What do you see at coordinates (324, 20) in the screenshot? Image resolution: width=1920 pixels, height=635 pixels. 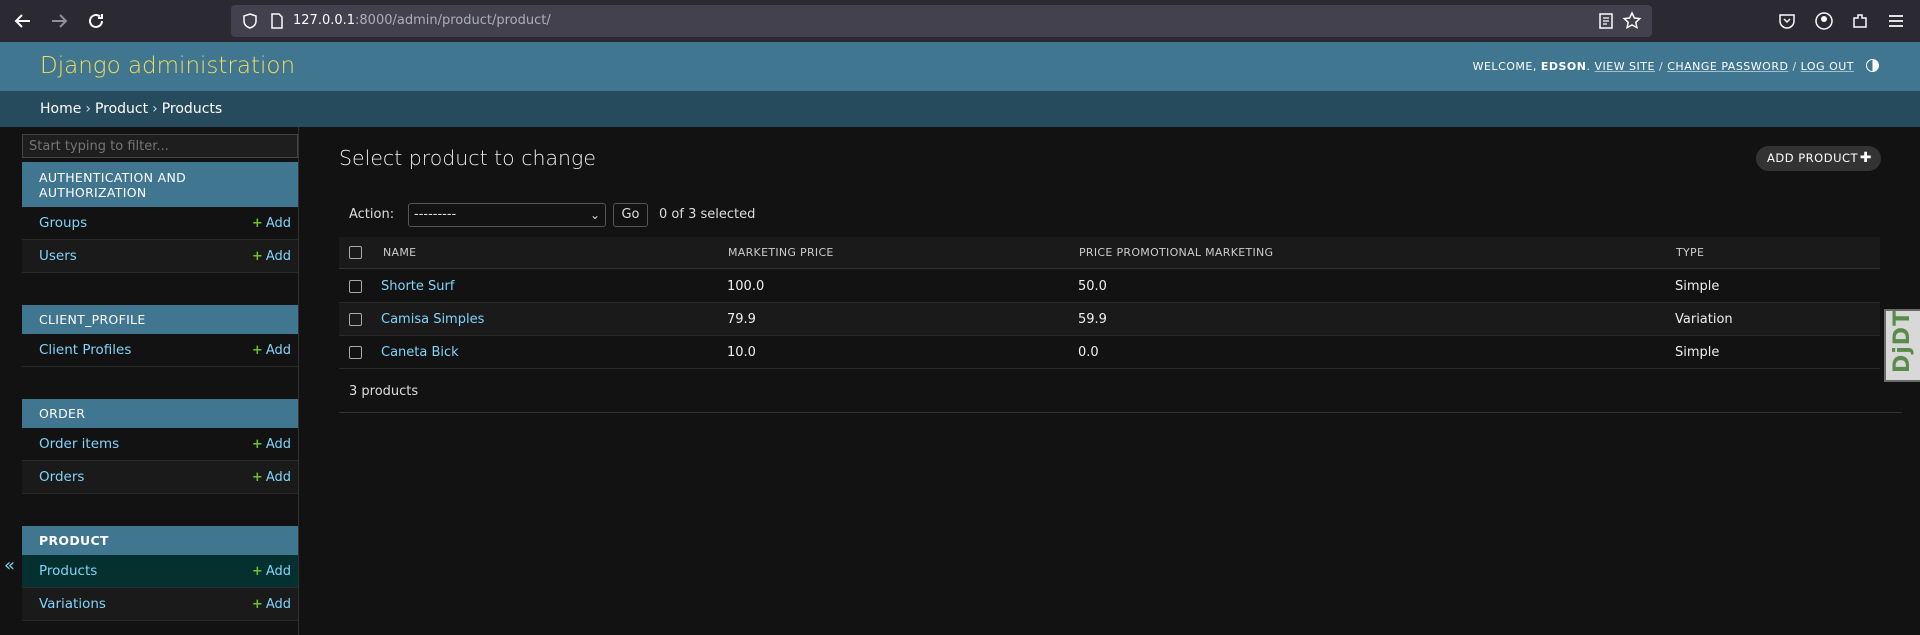 I see `url-host: 127.0.0.1` at bounding box center [324, 20].